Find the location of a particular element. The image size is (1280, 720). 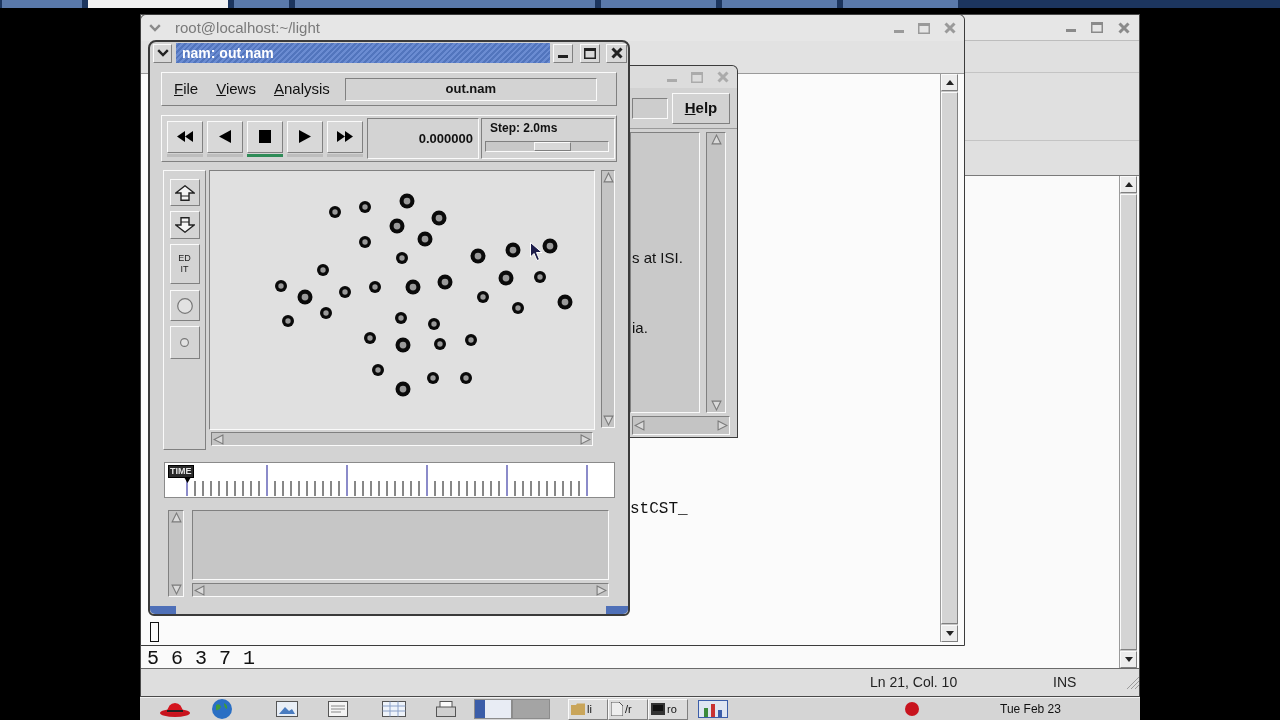

circle-icon is located at coordinates (184, 305).